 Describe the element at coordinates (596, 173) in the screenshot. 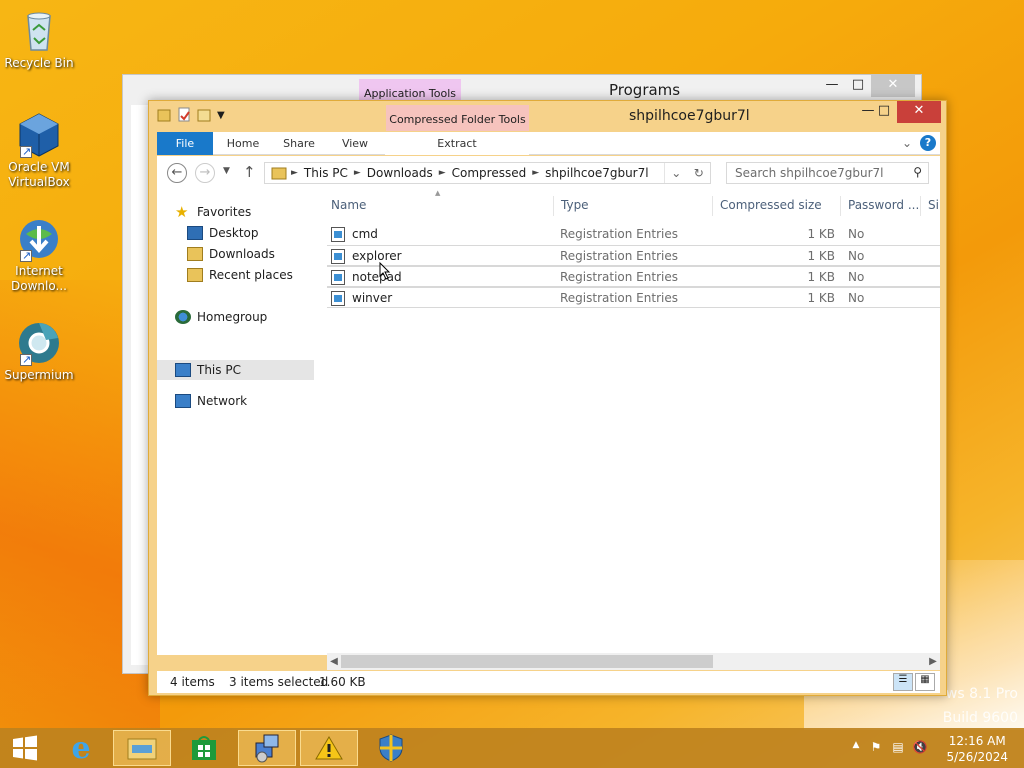

I see `breadcrumb-current-folder: shpilhcoe7gbur7l` at that location.